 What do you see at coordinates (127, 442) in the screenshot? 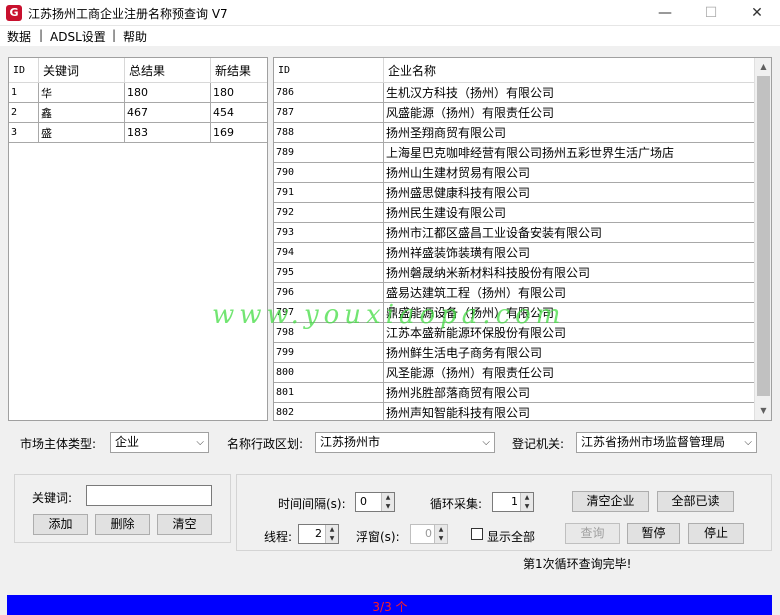
I see `market-type-value: 企业` at bounding box center [127, 442].